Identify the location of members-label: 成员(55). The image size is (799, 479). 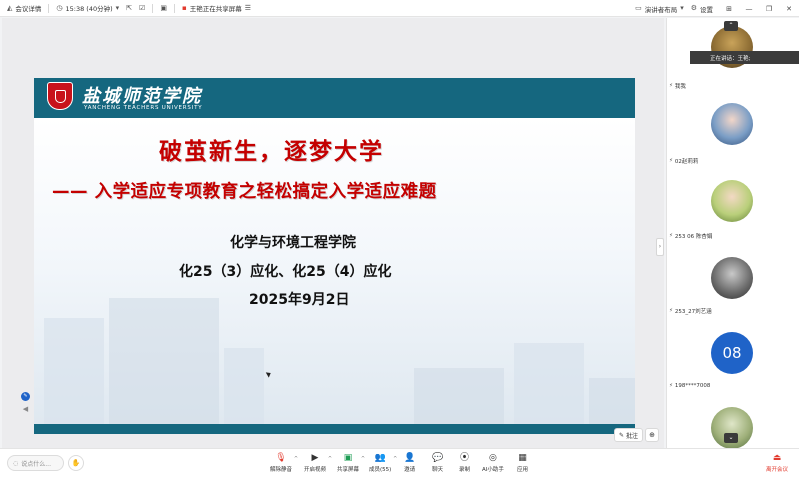
(380, 470).